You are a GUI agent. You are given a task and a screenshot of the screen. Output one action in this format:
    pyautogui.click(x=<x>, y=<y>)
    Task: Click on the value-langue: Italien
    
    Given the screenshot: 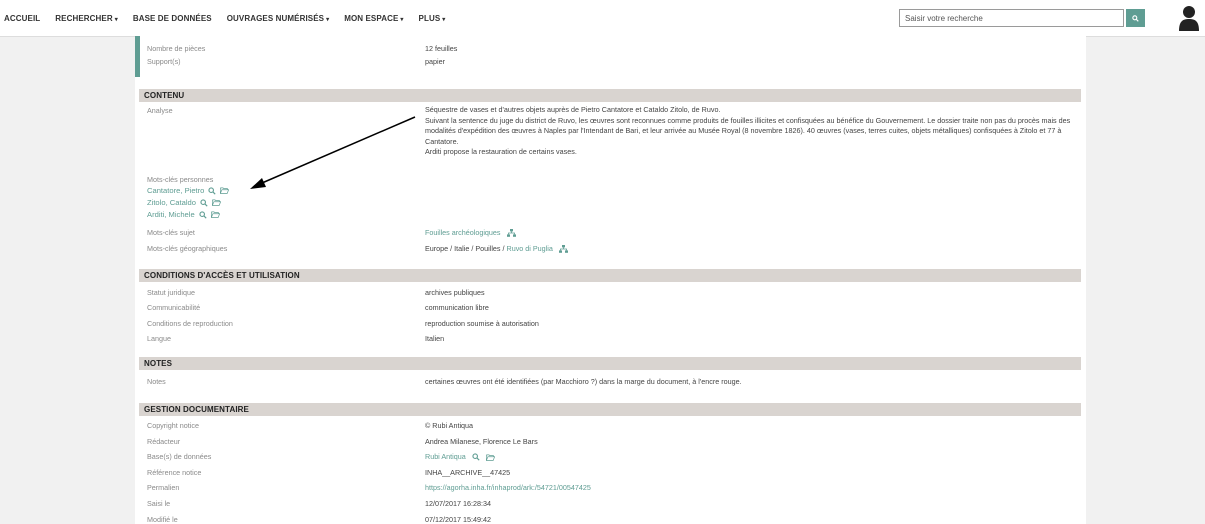 What is the action you would take?
    pyautogui.click(x=435, y=338)
    